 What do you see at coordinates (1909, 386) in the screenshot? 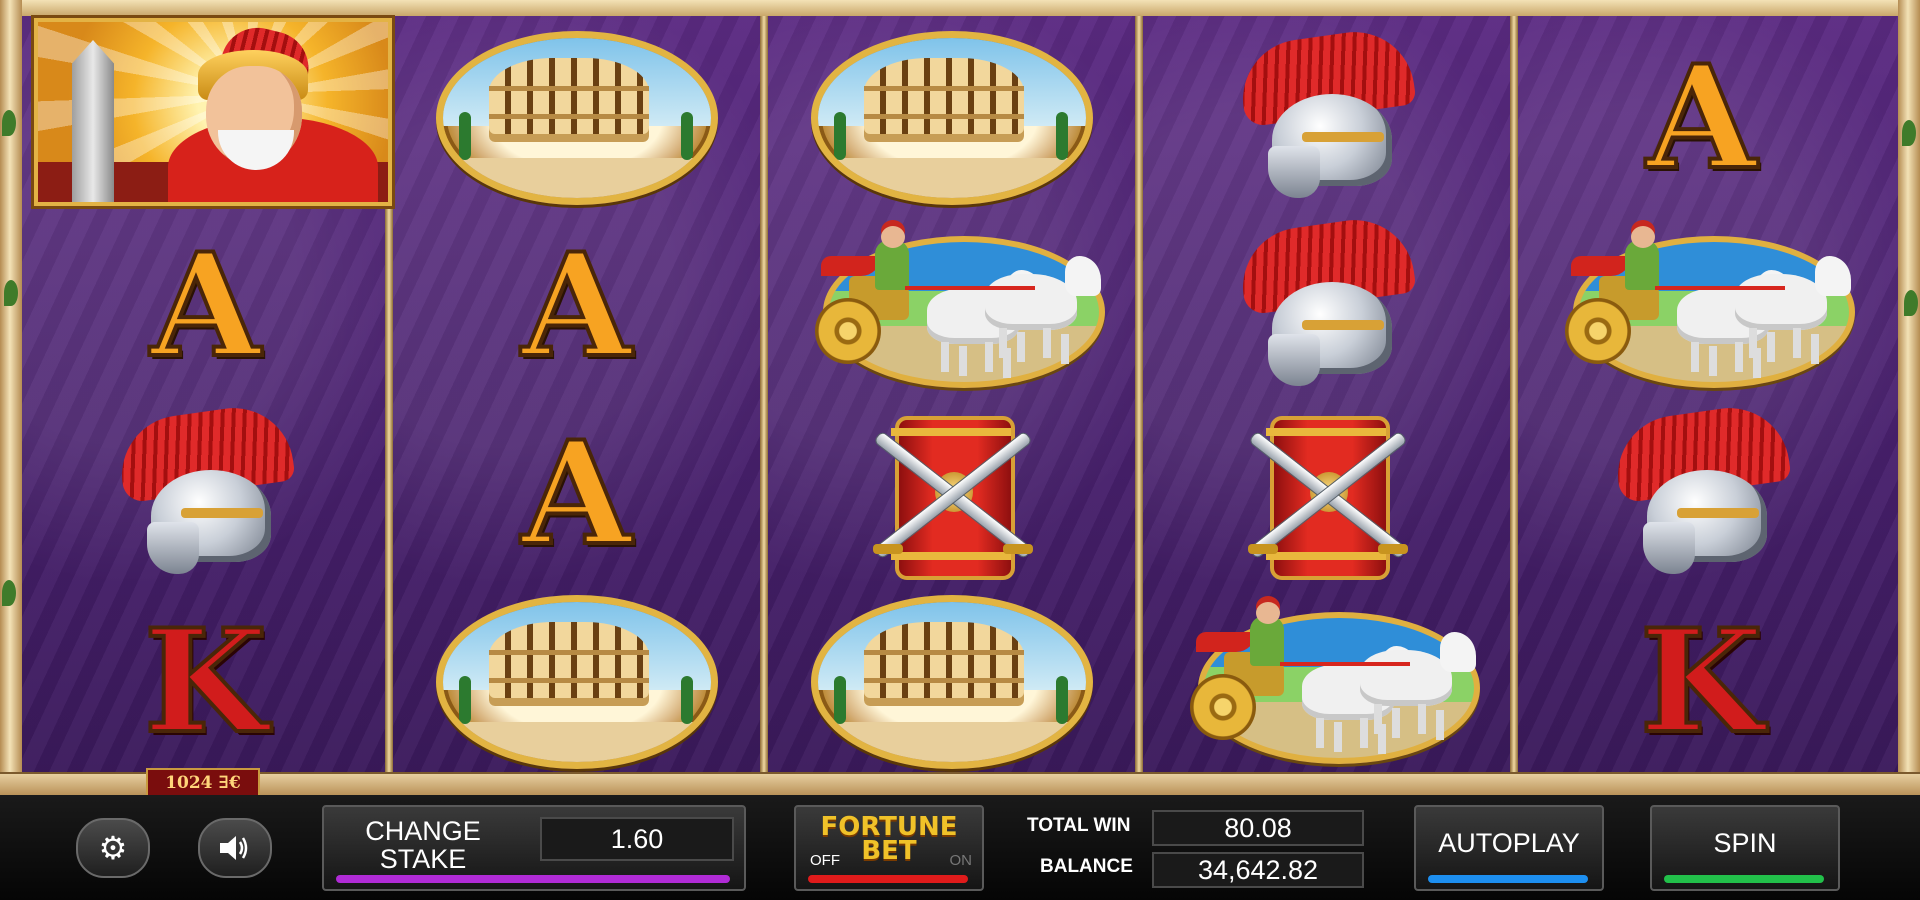
I see `right-pillar` at bounding box center [1909, 386].